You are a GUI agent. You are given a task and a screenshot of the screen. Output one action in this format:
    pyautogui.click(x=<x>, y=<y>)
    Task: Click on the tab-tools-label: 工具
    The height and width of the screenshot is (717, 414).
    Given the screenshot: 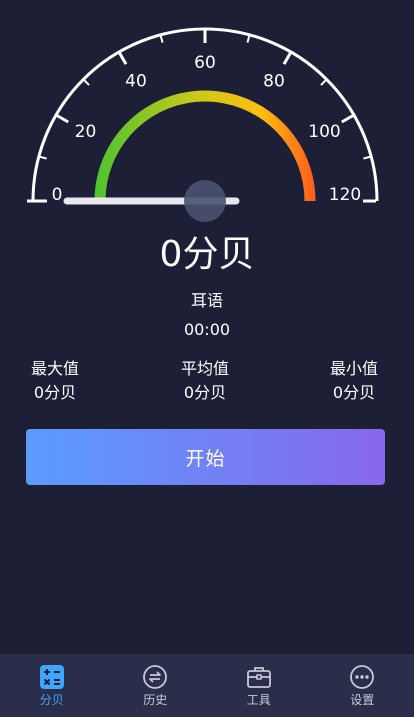 What is the action you would take?
    pyautogui.click(x=258, y=700)
    